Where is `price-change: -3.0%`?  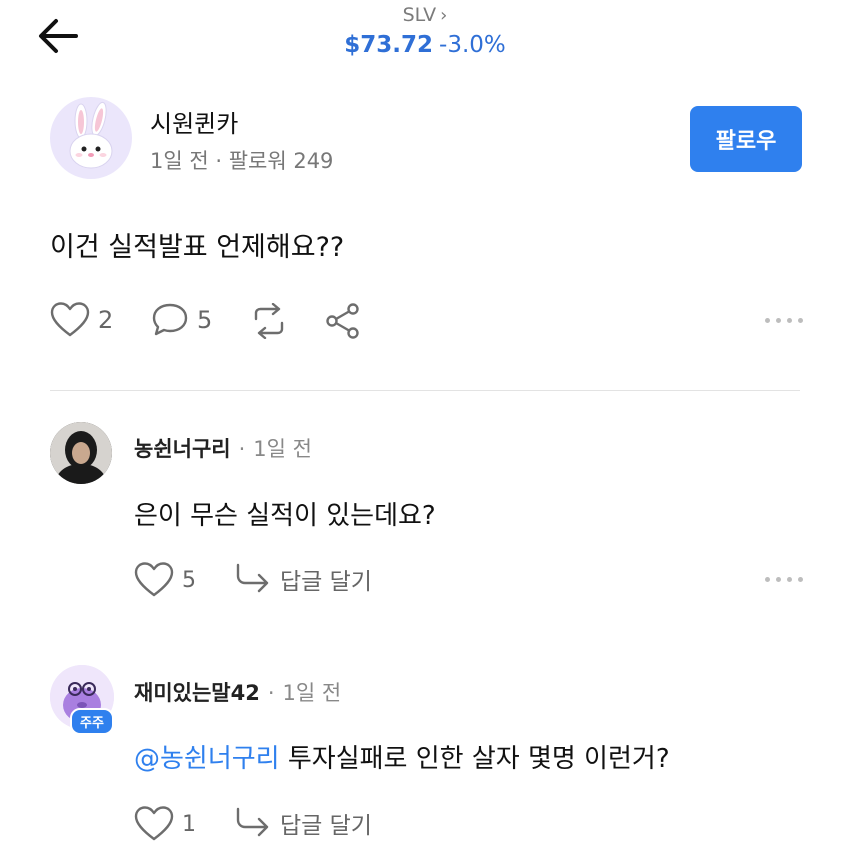
price-change: -3.0% is located at coordinates (472, 45).